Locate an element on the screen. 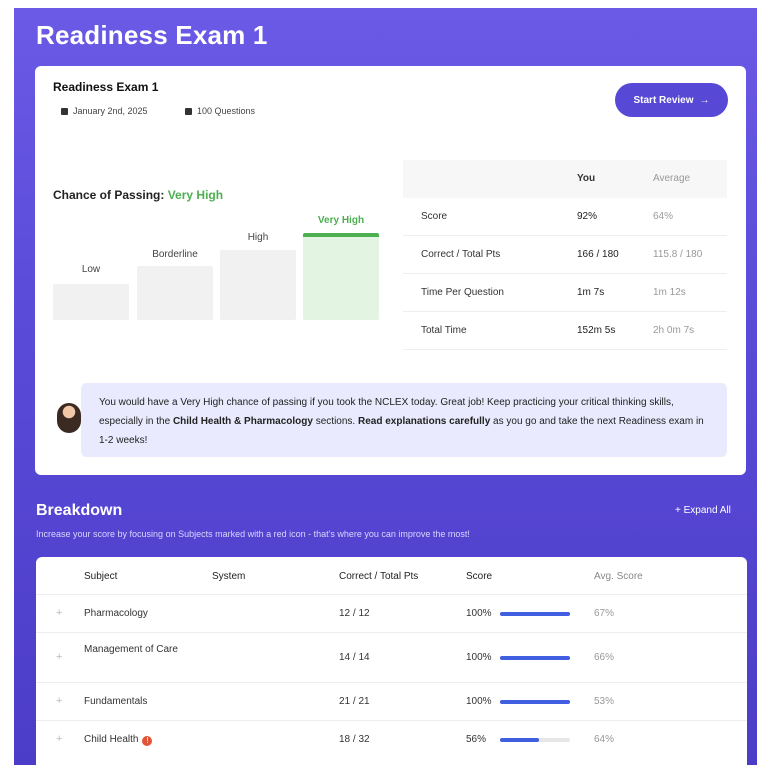 The width and height of the screenshot is (757, 765). chance-value: Very High is located at coordinates (195, 195).